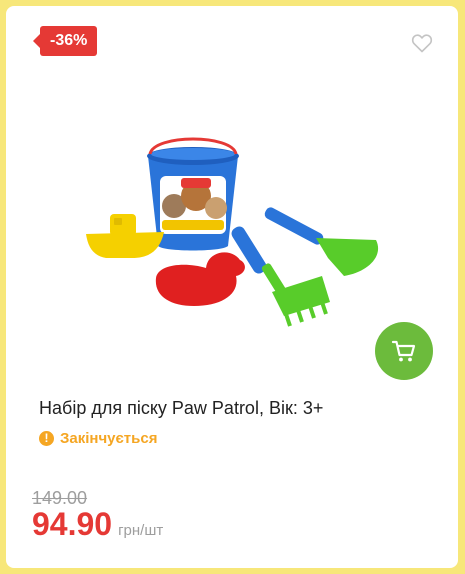 This screenshot has width=465, height=574. I want to click on add-to-cart-button, so click(404, 351).